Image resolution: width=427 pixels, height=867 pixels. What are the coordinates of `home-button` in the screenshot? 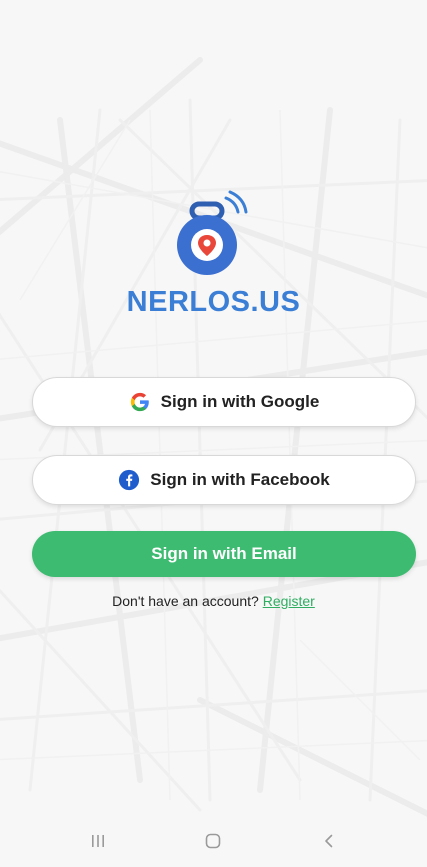 It's located at (213, 841).